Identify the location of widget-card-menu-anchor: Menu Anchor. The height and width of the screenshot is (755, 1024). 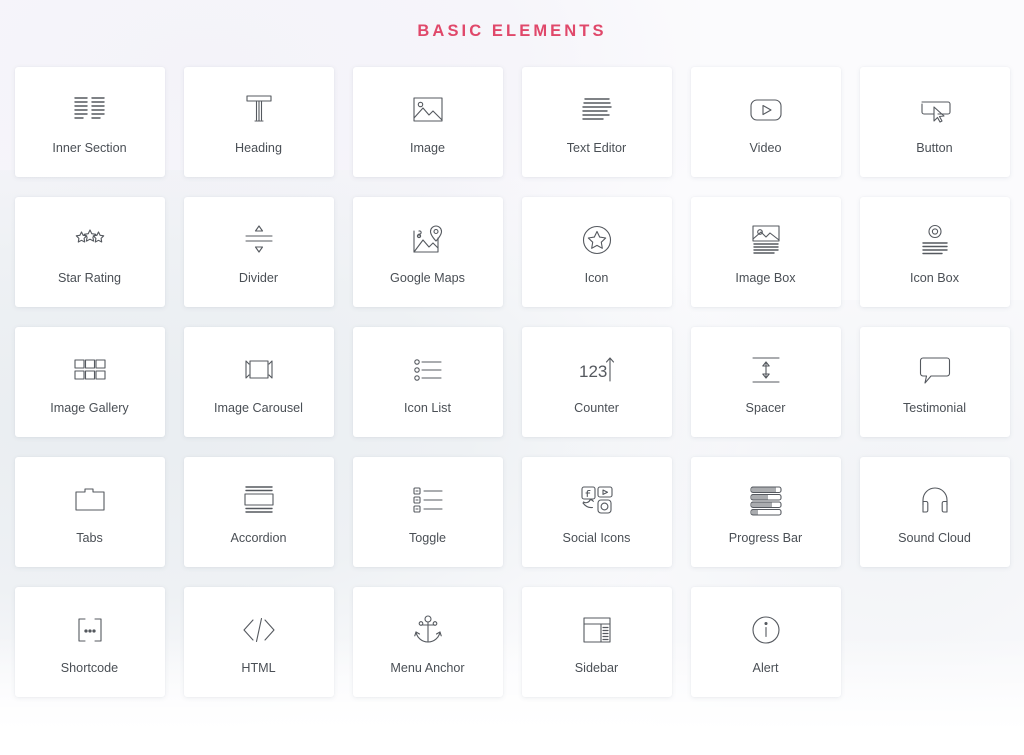
(427, 642).